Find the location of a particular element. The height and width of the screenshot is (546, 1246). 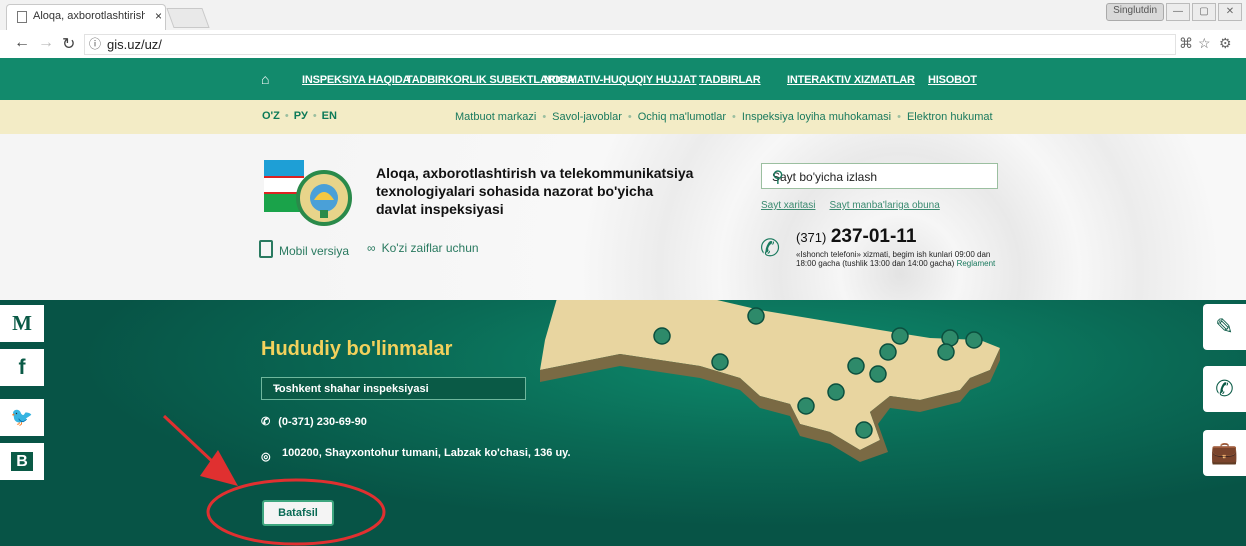

facebook-icon: f is located at coordinates (22, 367).